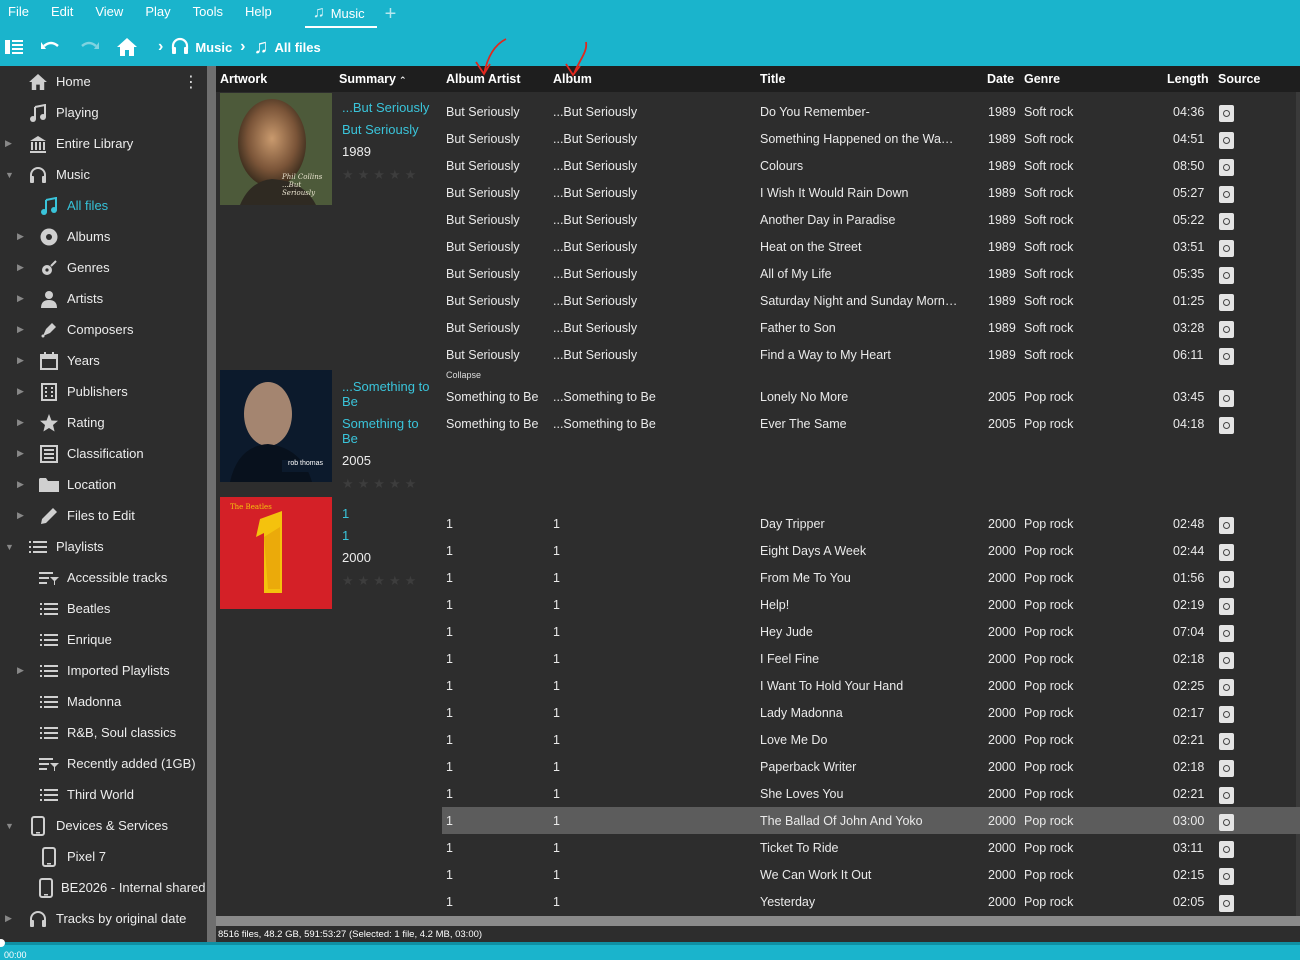  Describe the element at coordinates (103, 422) in the screenshot. I see `sidebar-item-rating: ▶ Rating` at that location.